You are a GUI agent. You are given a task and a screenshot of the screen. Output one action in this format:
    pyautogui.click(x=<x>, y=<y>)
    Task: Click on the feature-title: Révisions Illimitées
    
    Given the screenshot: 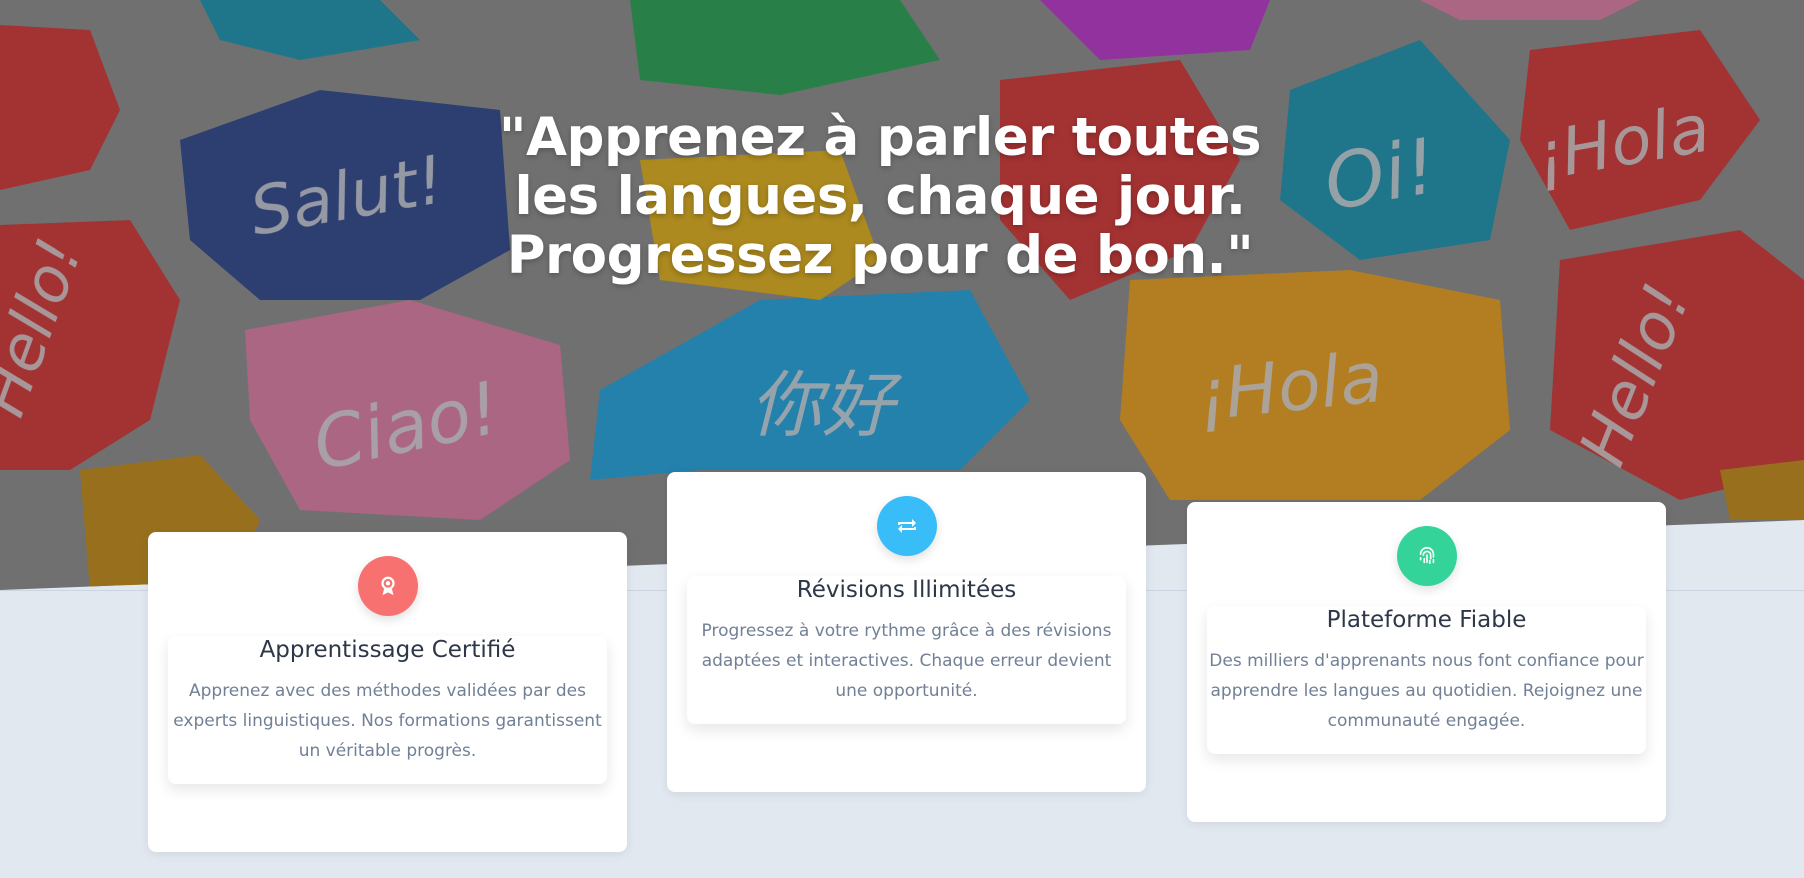 What is the action you would take?
    pyautogui.click(x=906, y=590)
    